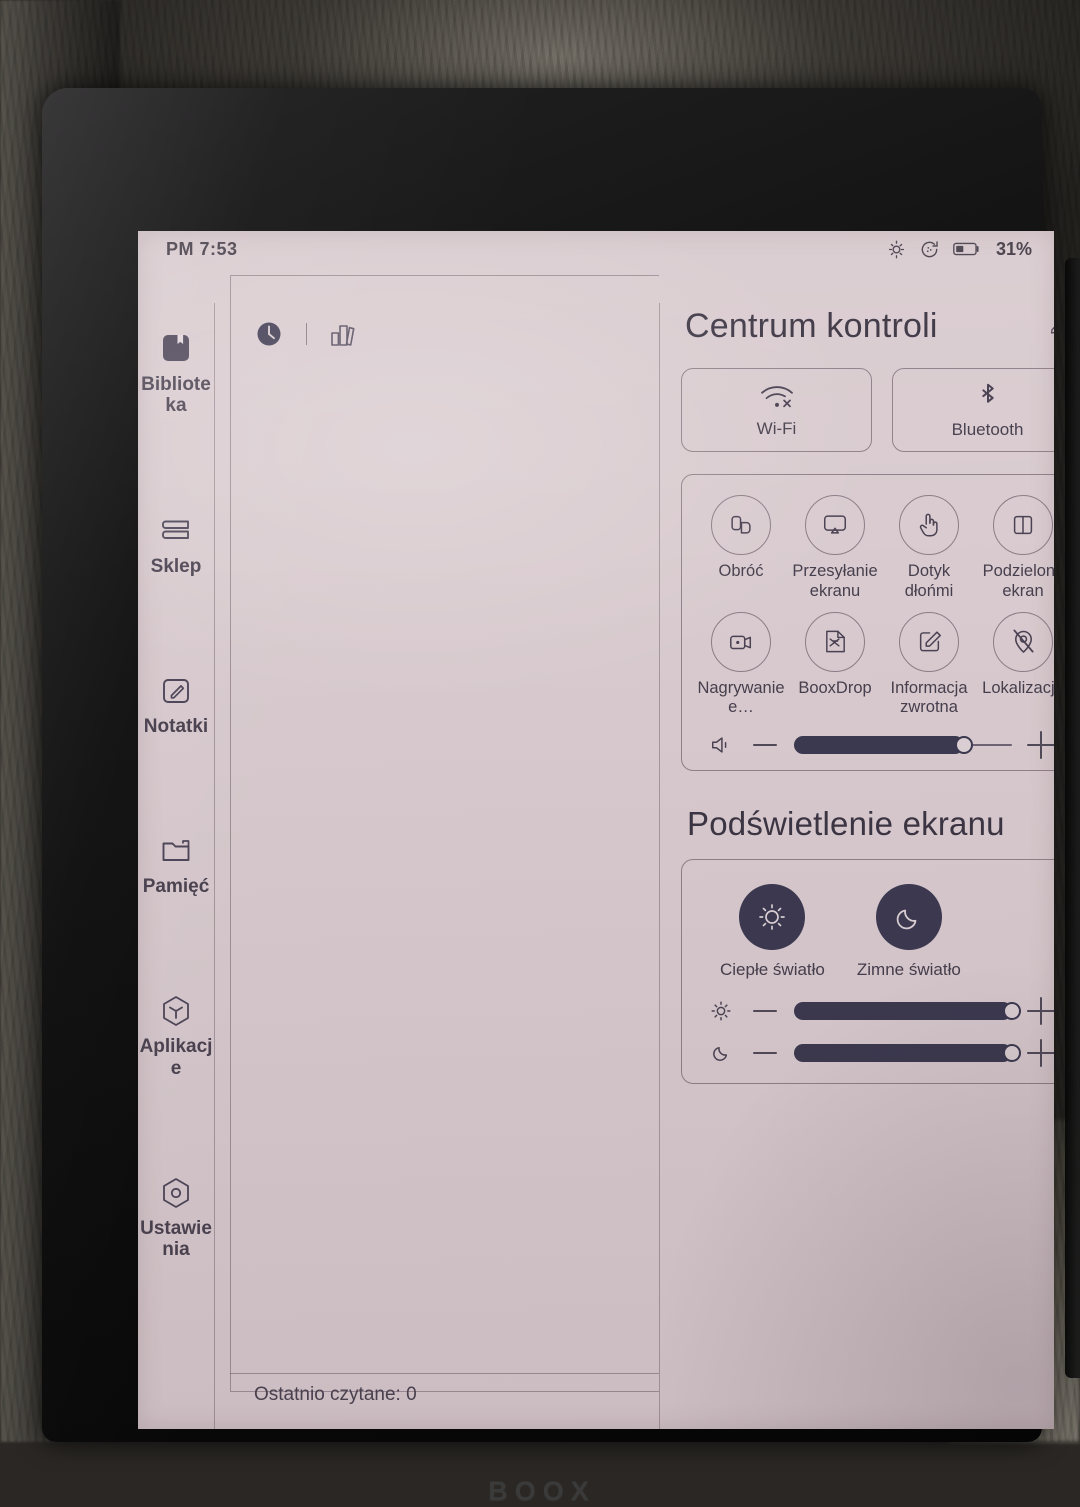 The width and height of the screenshot is (1080, 1507). Describe the element at coordinates (323, 1395) in the screenshot. I see `recently-read-count: Ostatnio czytane: 0` at that location.